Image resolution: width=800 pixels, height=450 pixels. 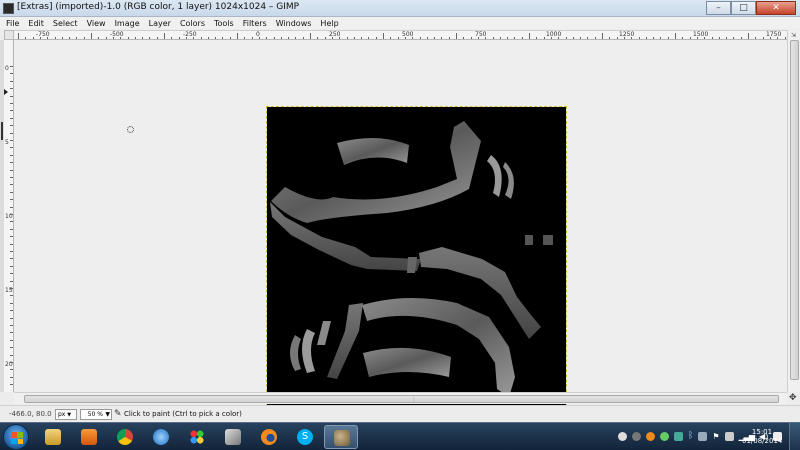 I want to click on menu-layer: Layer, so click(x=160, y=23).